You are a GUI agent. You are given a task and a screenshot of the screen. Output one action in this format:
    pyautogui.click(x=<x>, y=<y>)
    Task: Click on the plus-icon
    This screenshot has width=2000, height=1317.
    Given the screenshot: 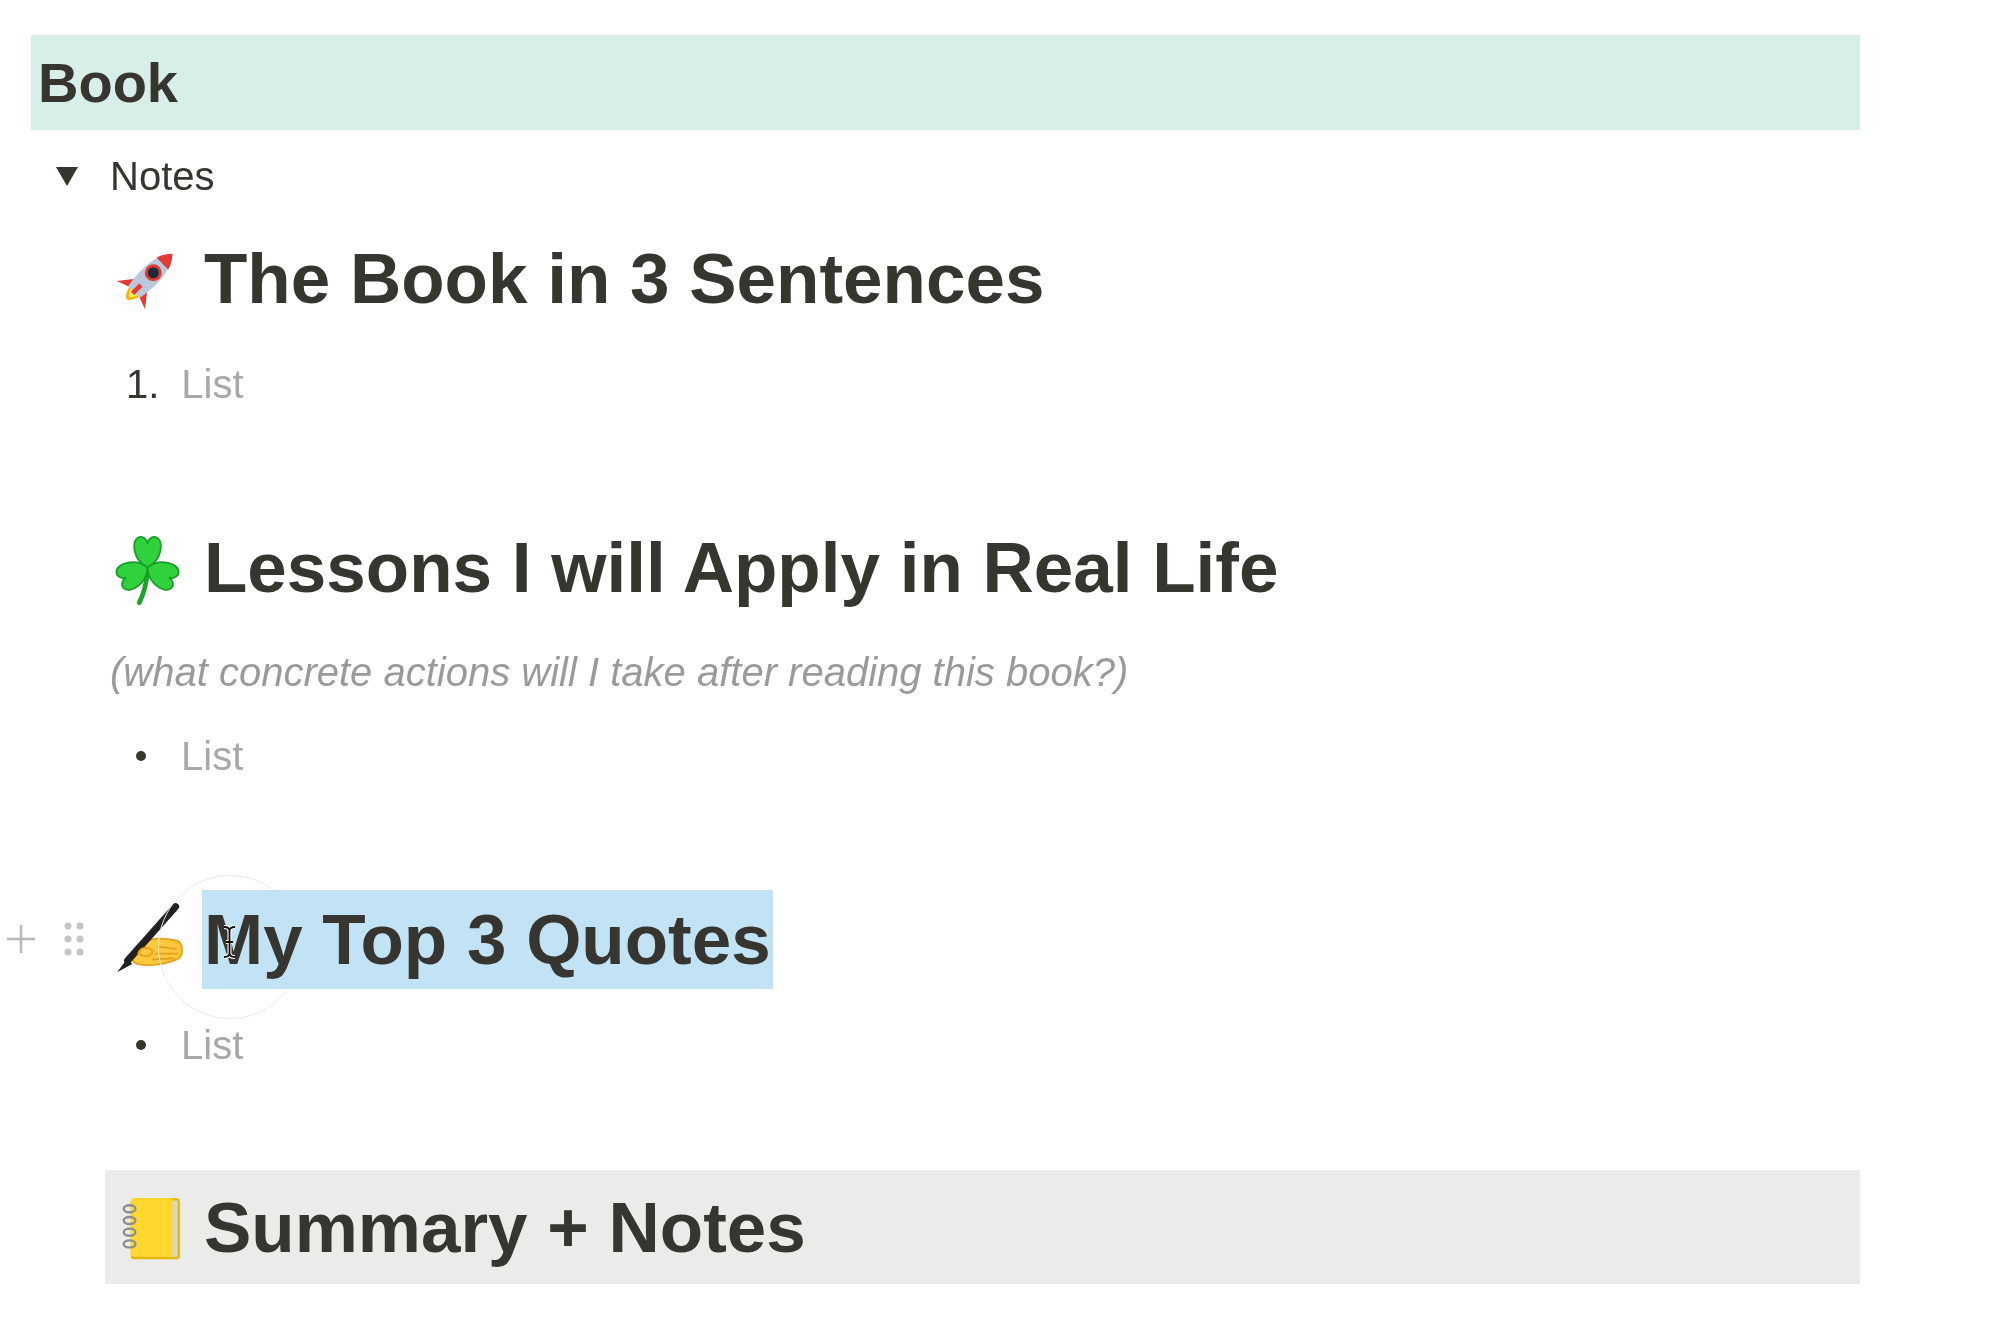 What is the action you would take?
    pyautogui.click(x=21, y=939)
    